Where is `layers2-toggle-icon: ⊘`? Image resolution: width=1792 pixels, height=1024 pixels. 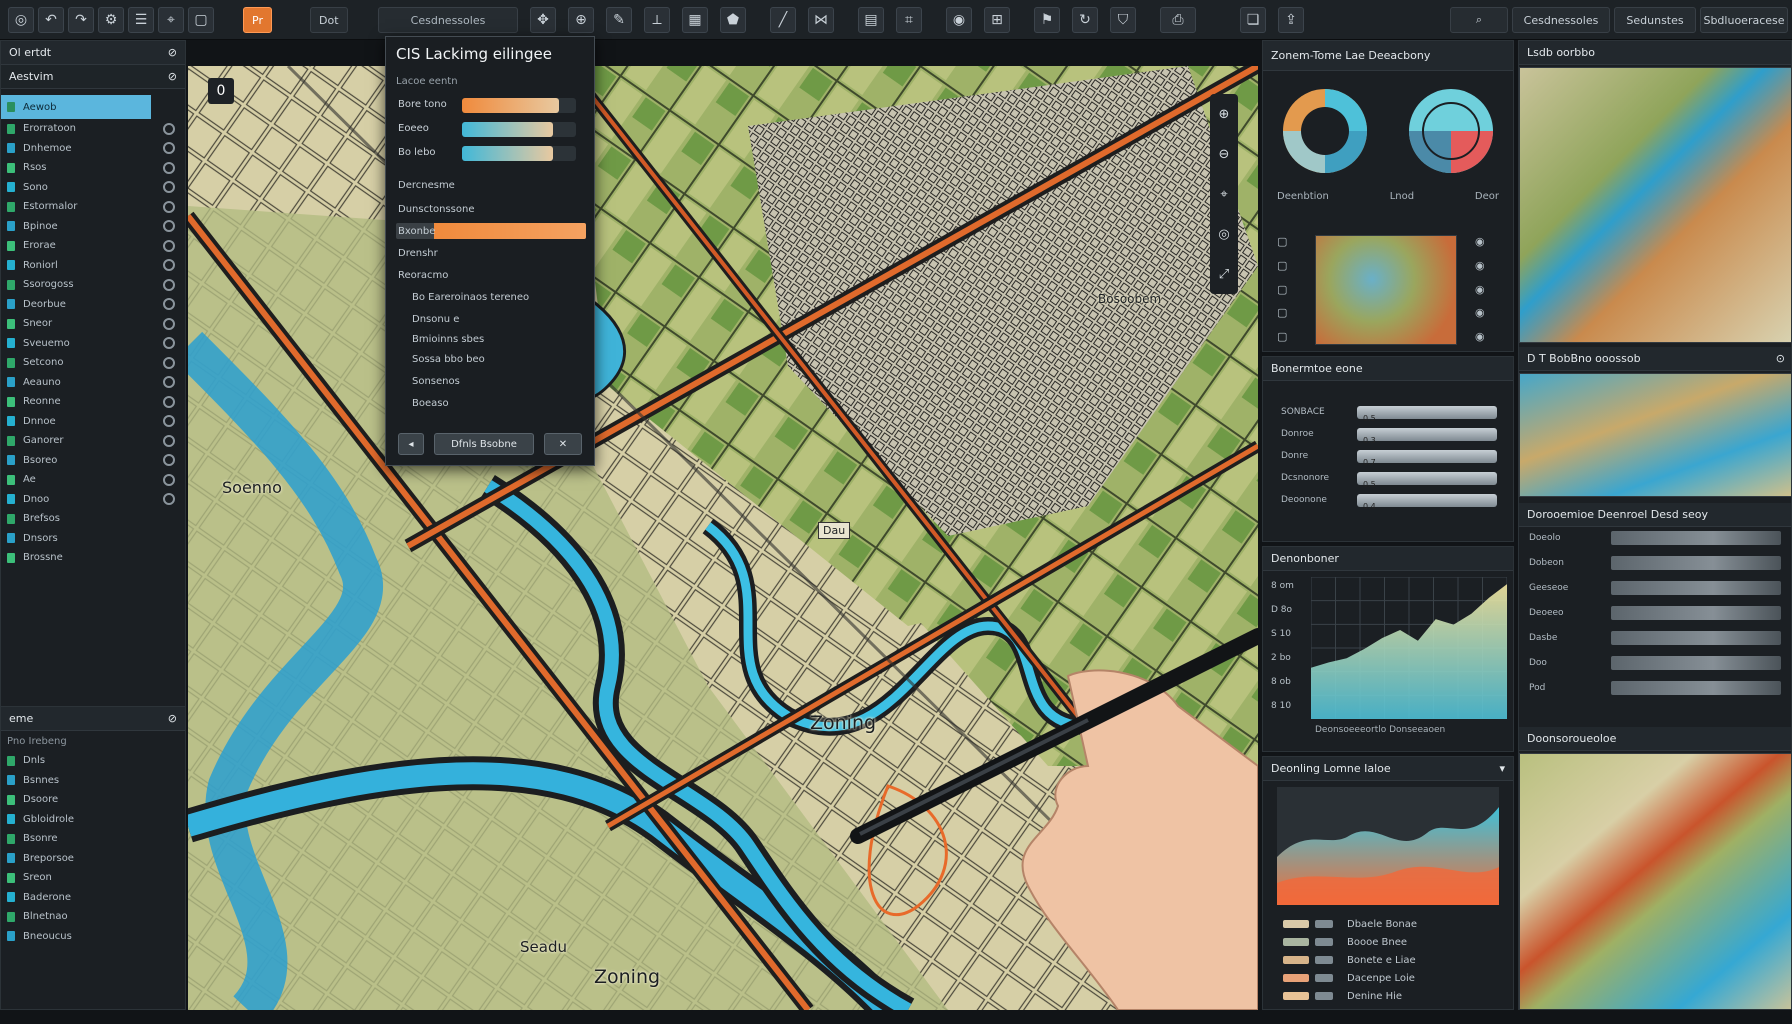 layers2-toggle-icon: ⊘ is located at coordinates (172, 718).